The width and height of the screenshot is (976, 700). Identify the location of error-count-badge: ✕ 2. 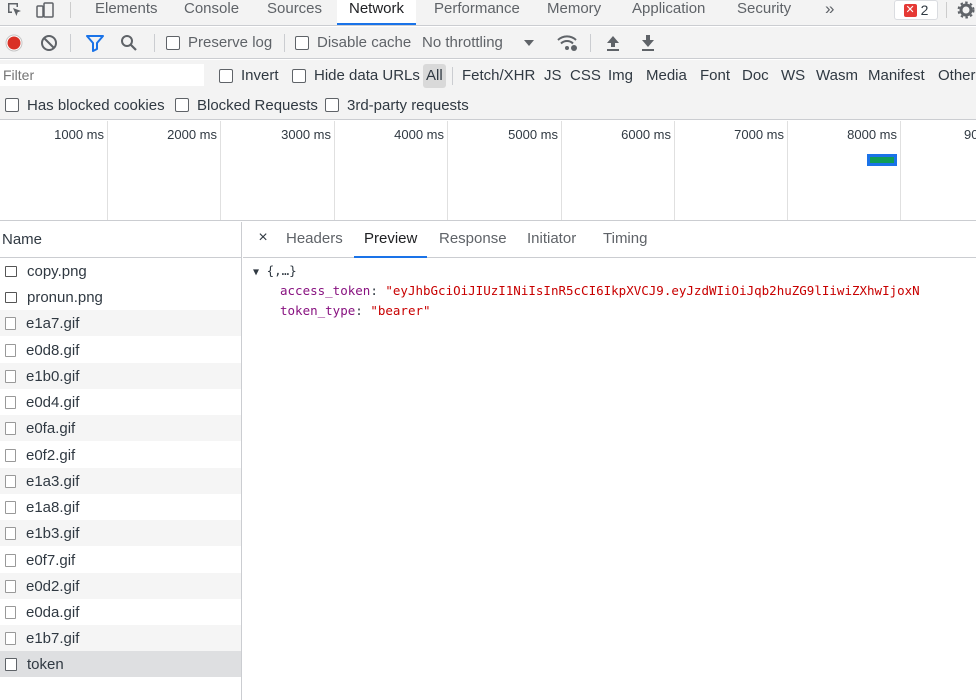
(916, 10).